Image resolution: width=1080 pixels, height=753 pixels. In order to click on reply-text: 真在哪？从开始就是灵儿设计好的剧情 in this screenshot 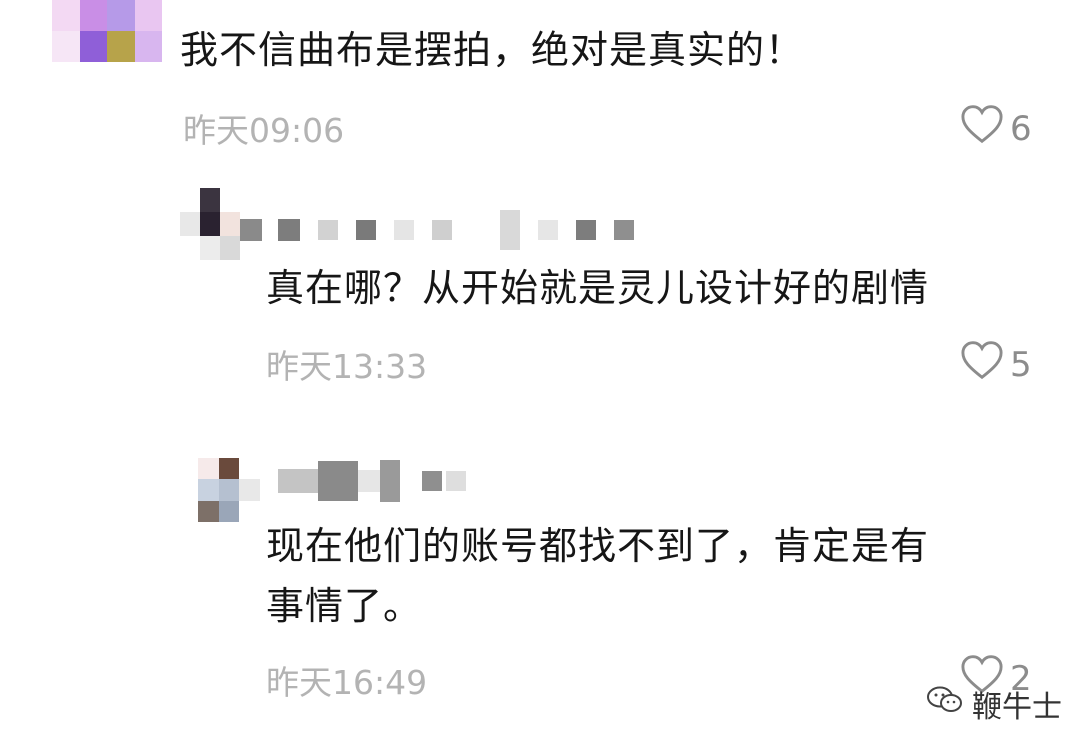, I will do `click(598, 288)`.